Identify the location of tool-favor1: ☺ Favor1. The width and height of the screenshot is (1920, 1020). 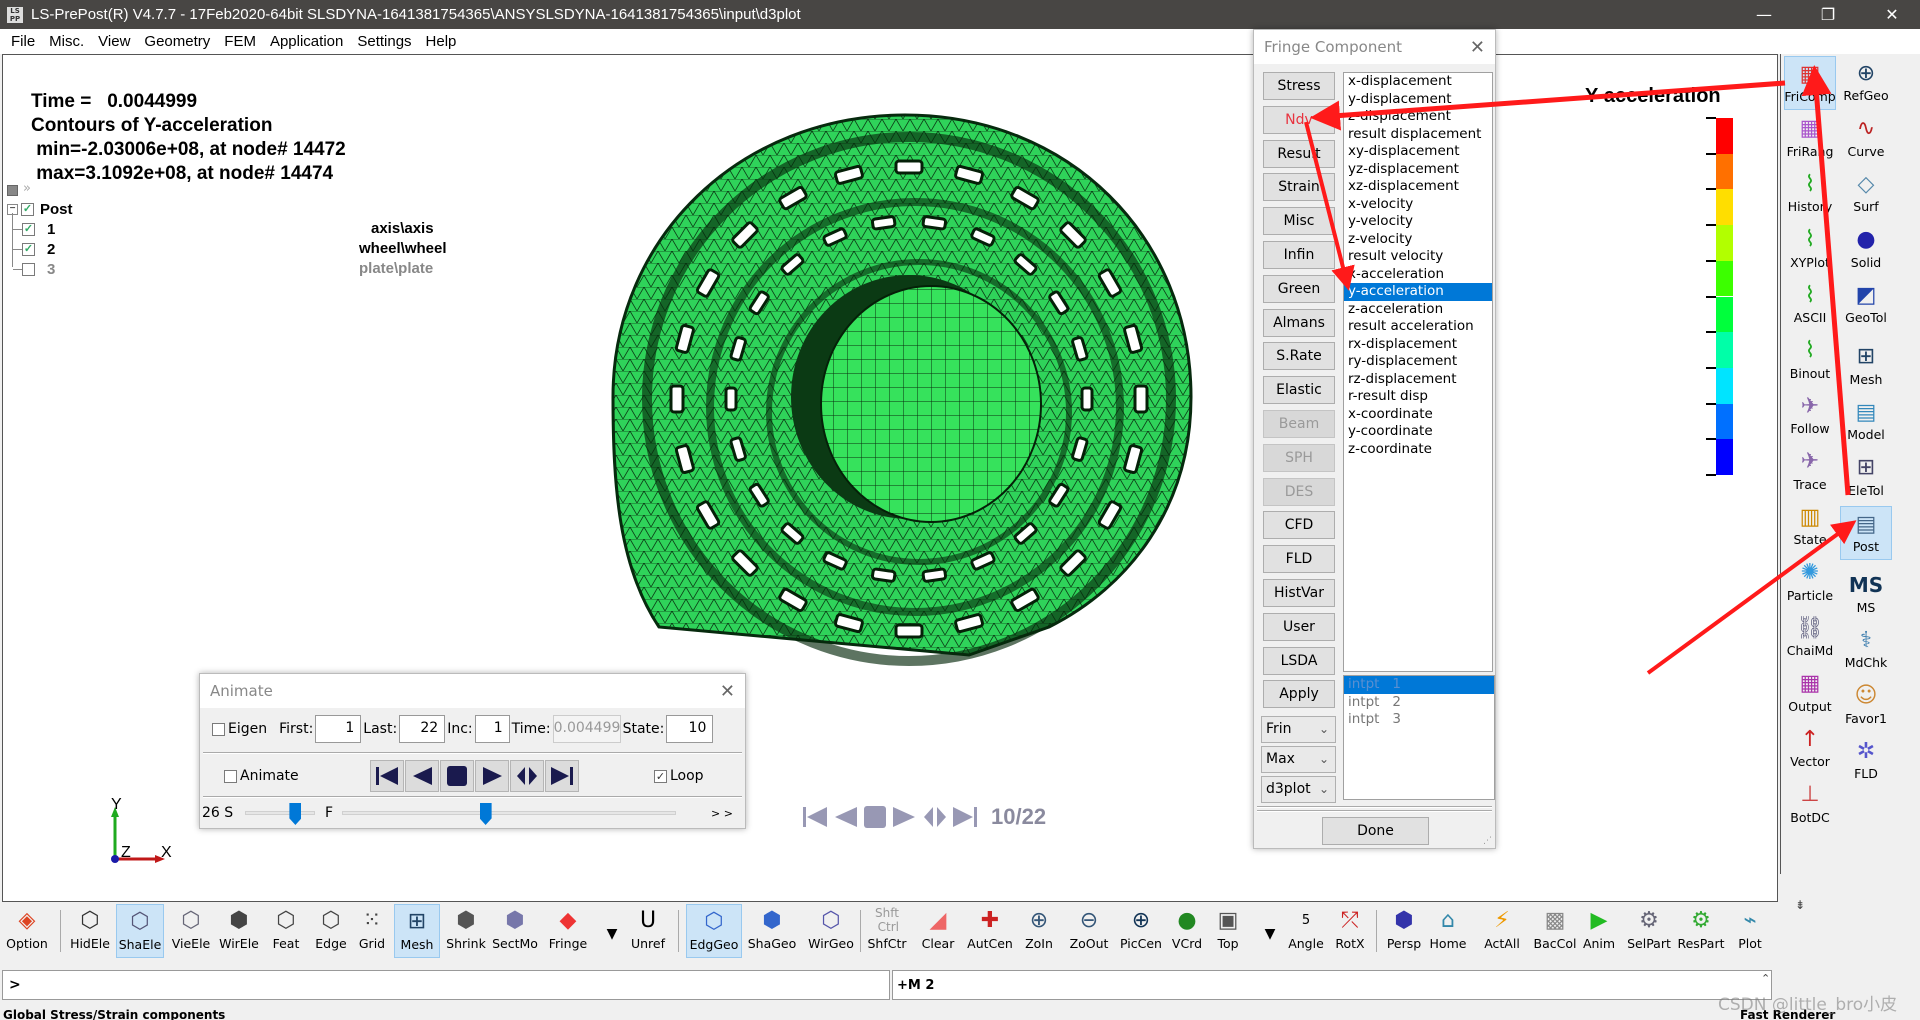
(1866, 706).